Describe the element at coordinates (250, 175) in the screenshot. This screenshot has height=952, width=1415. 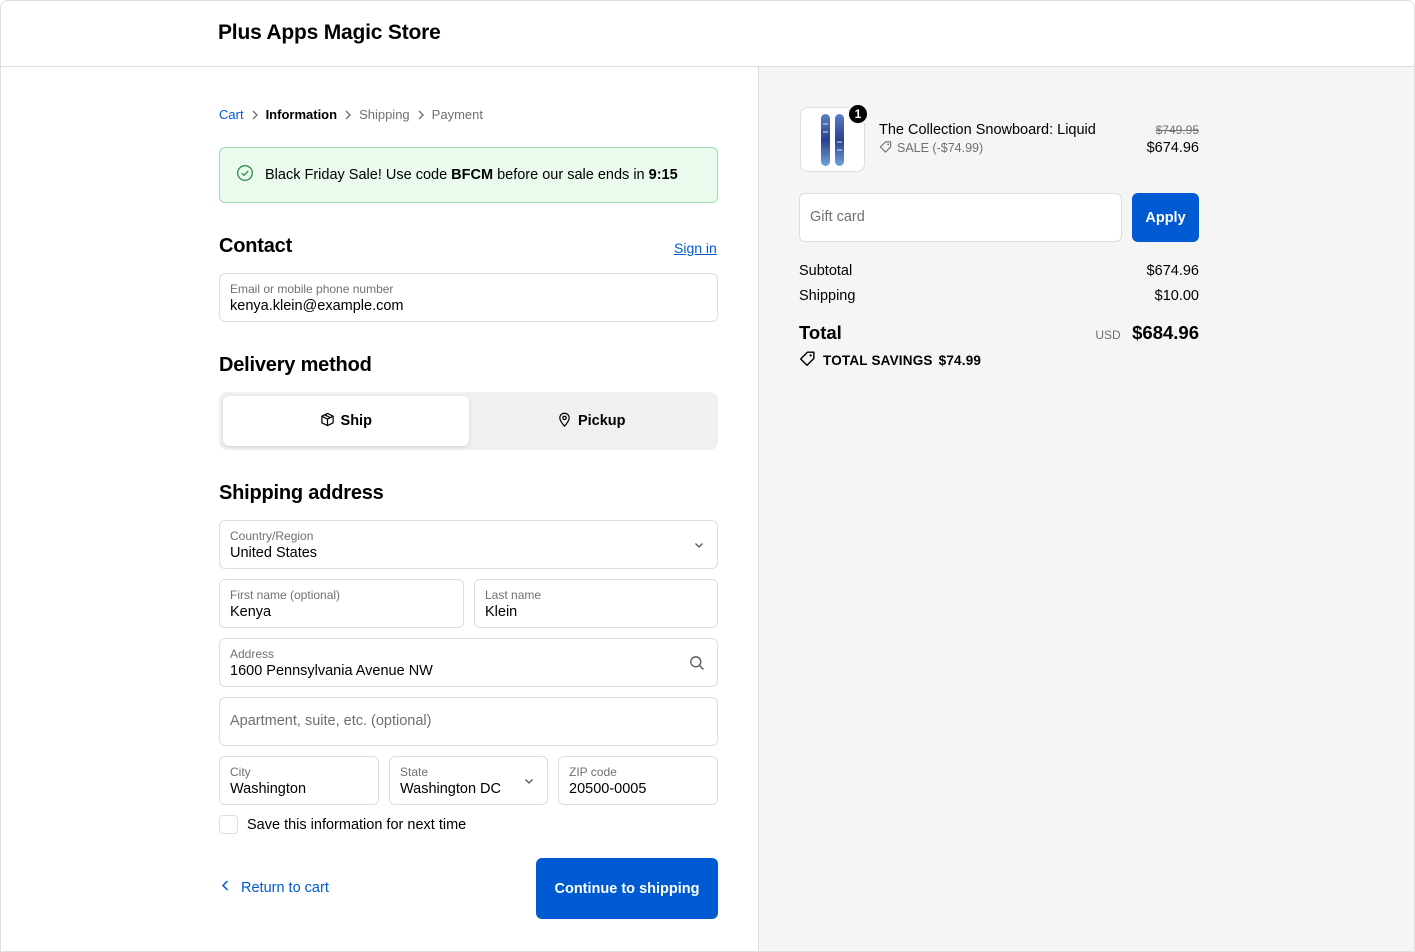
I see `check-circle-icon` at that location.